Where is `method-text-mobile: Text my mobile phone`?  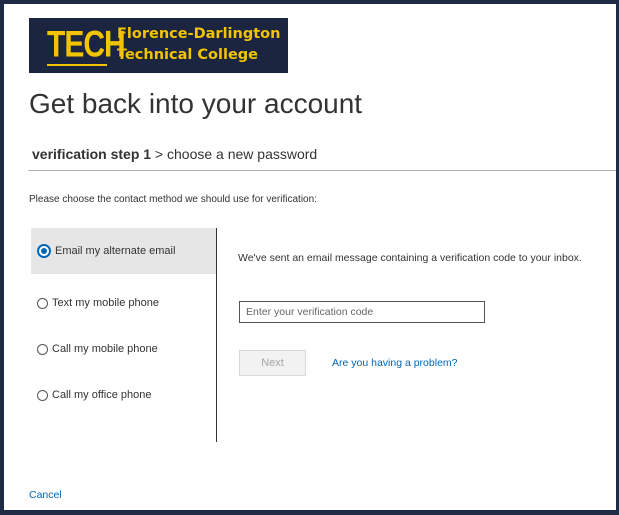 method-text-mobile: Text my mobile phone is located at coordinates (123, 303).